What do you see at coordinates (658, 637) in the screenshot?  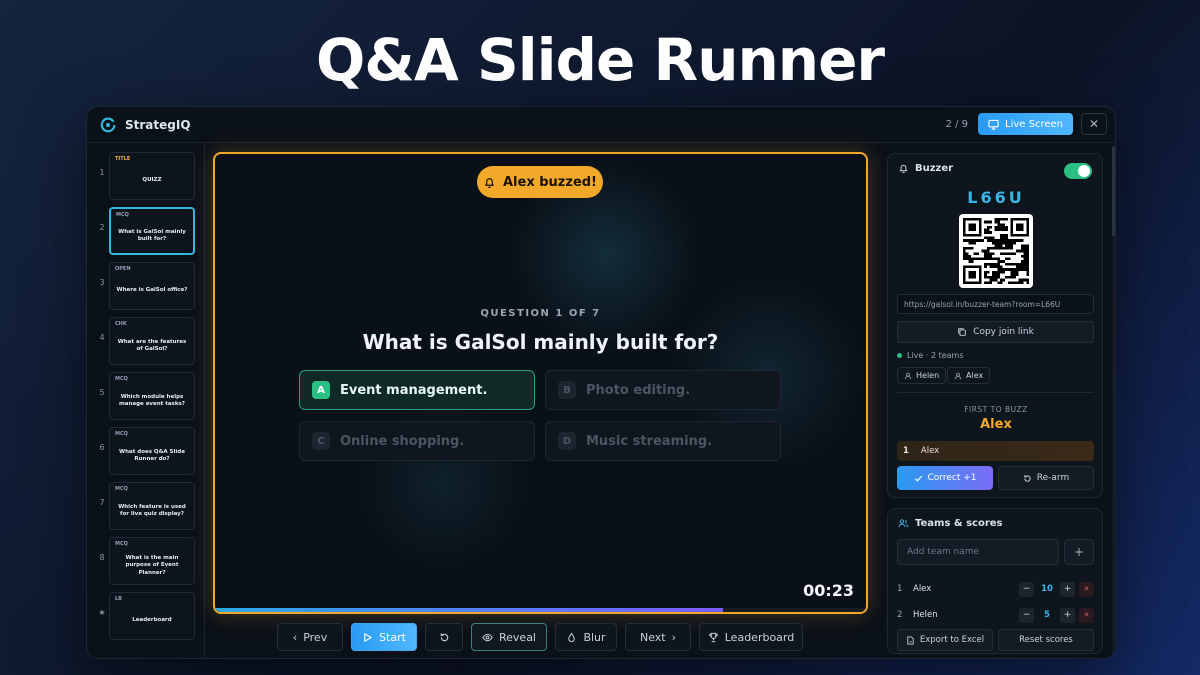 I see `next-button: Next ›` at bounding box center [658, 637].